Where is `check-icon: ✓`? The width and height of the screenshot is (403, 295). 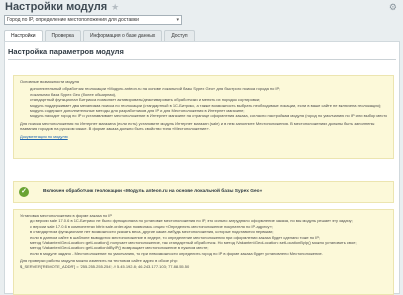
check-icon: ✓ is located at coordinates (24, 192).